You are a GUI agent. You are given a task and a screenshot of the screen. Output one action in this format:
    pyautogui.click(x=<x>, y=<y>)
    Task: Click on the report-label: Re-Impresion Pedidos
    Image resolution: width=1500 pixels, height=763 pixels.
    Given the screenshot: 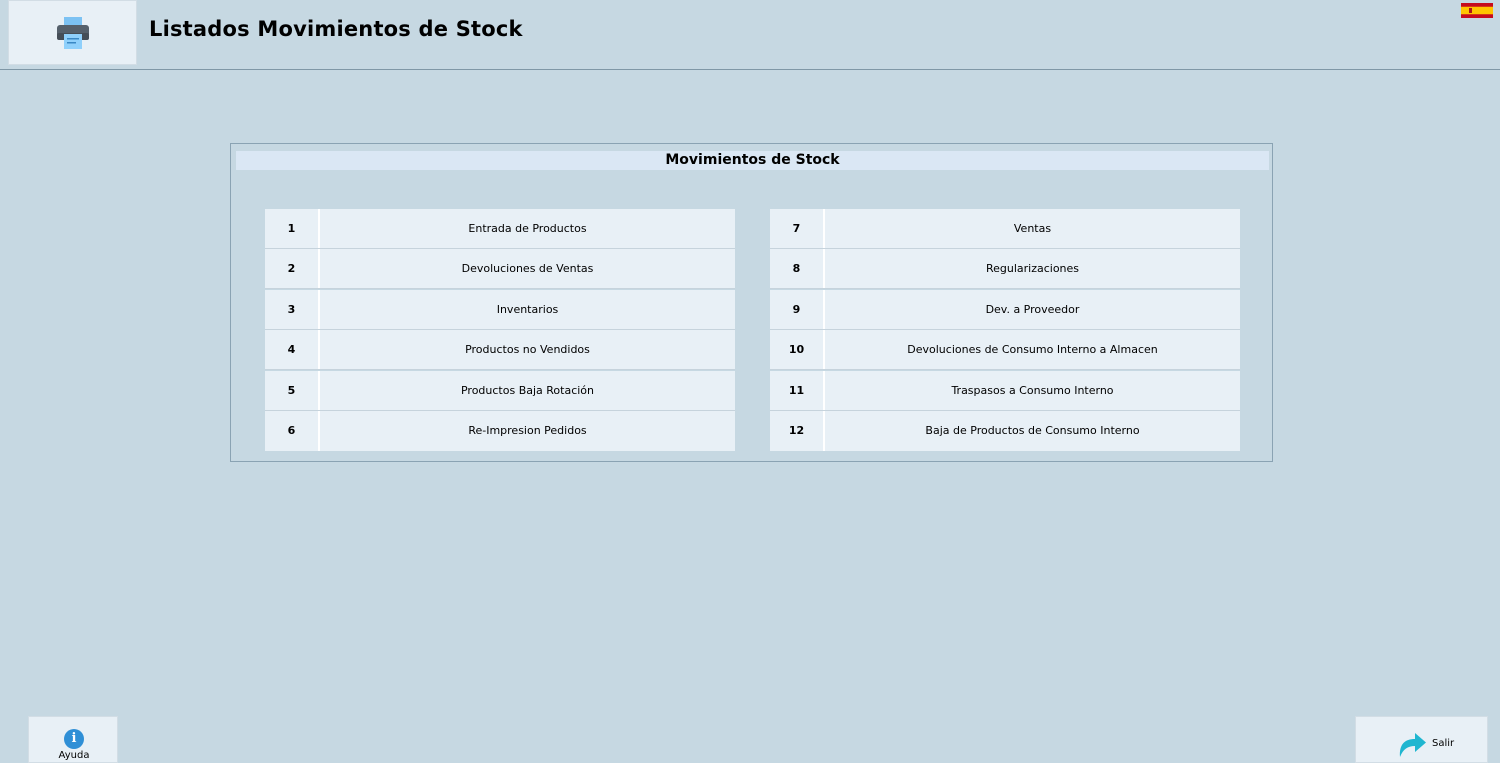 What is the action you would take?
    pyautogui.click(x=527, y=431)
    